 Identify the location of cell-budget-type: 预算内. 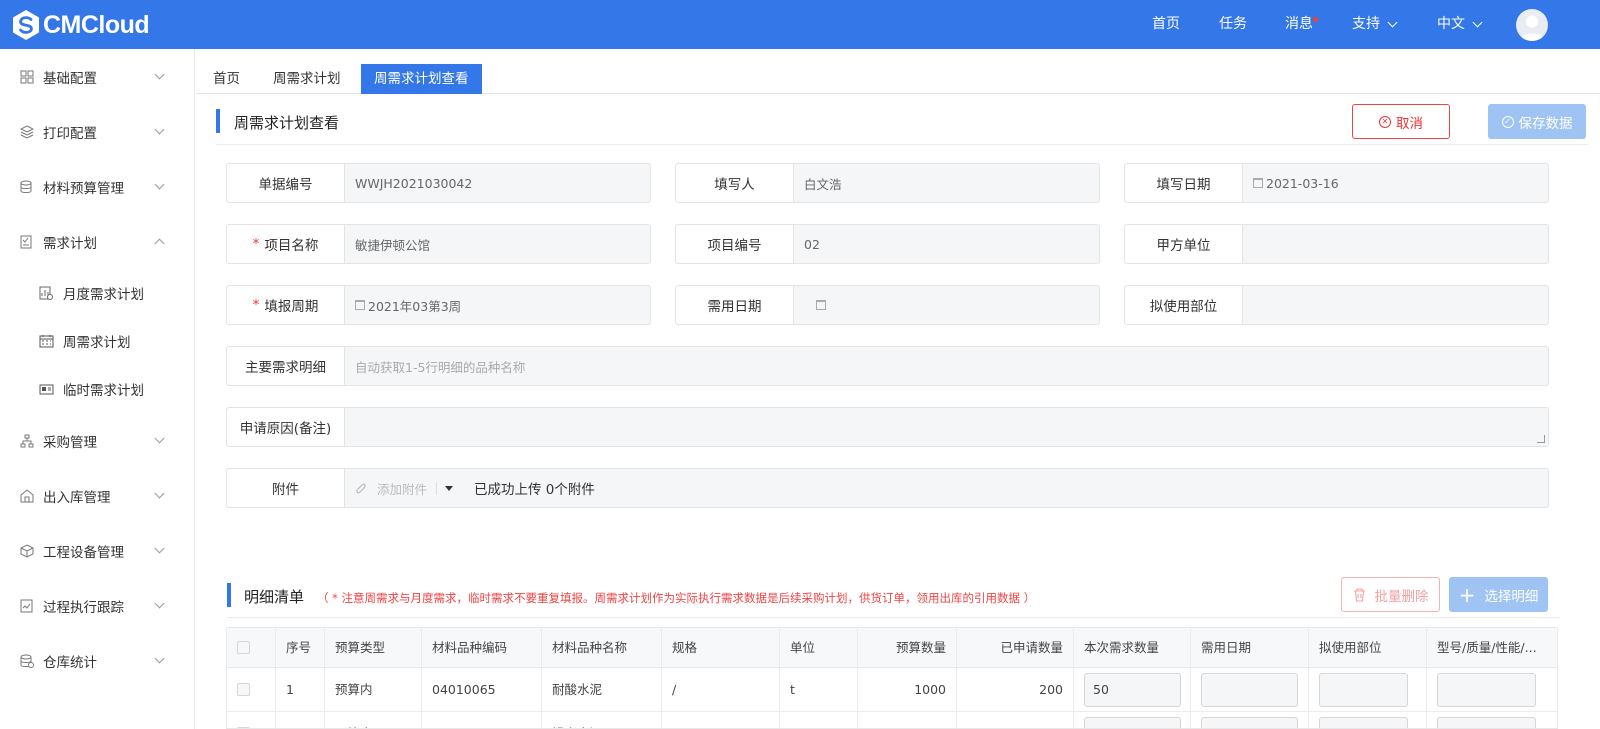
(373, 690).